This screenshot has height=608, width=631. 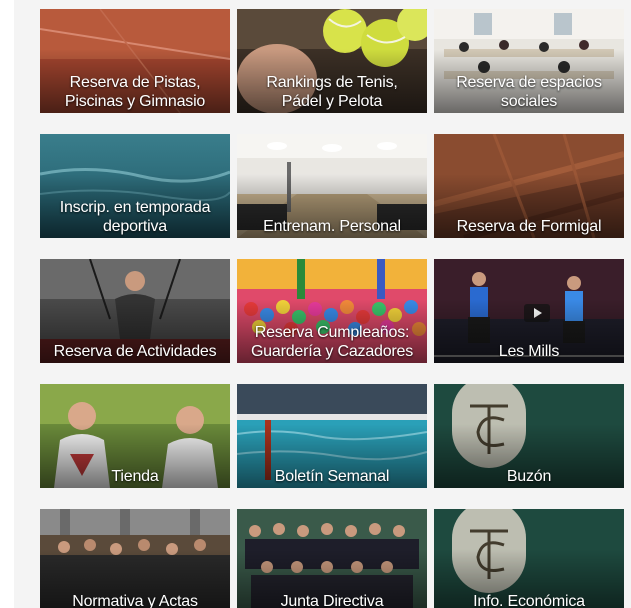 What do you see at coordinates (529, 600) in the screenshot?
I see `tile-label: Info. Económica` at bounding box center [529, 600].